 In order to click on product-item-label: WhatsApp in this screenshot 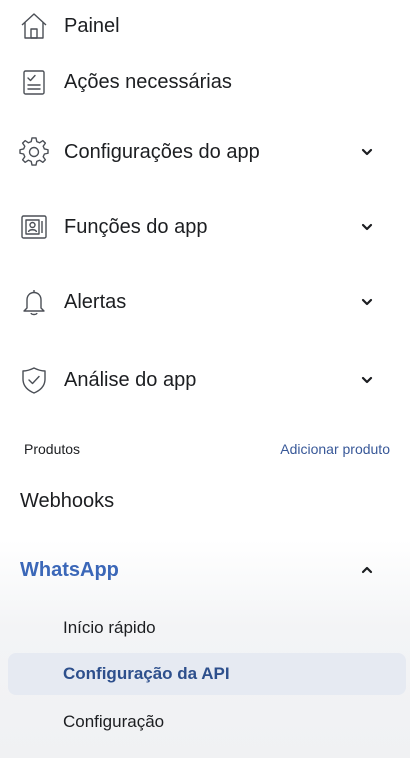, I will do `click(69, 570)`.